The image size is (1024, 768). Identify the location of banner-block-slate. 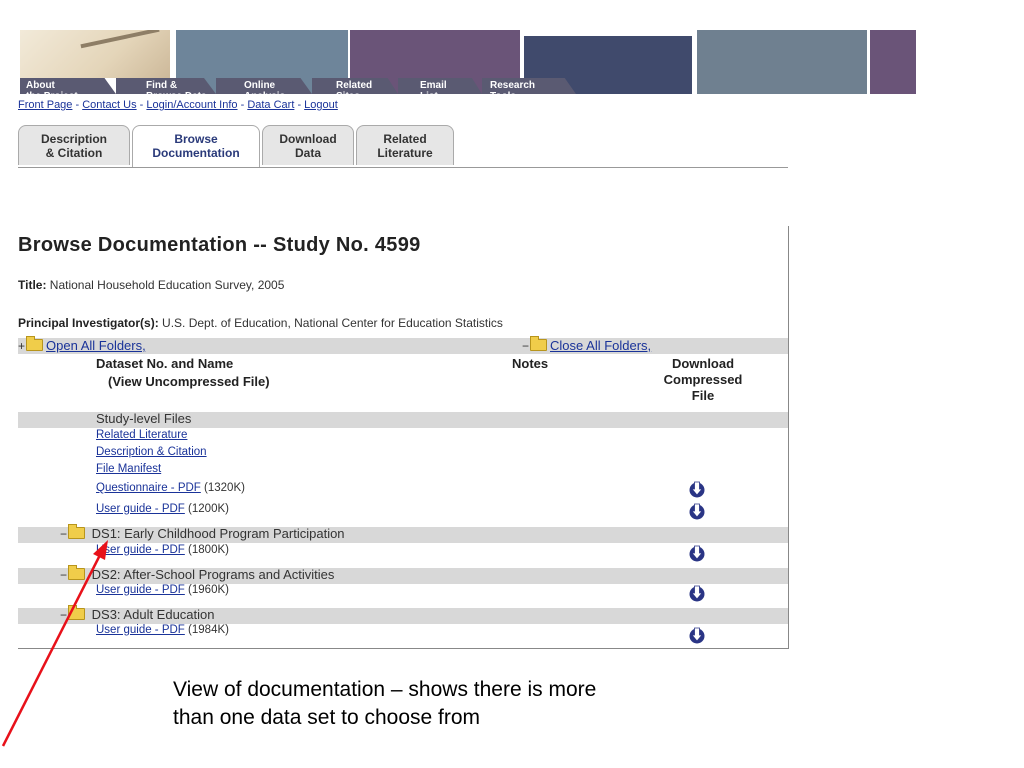
(782, 62).